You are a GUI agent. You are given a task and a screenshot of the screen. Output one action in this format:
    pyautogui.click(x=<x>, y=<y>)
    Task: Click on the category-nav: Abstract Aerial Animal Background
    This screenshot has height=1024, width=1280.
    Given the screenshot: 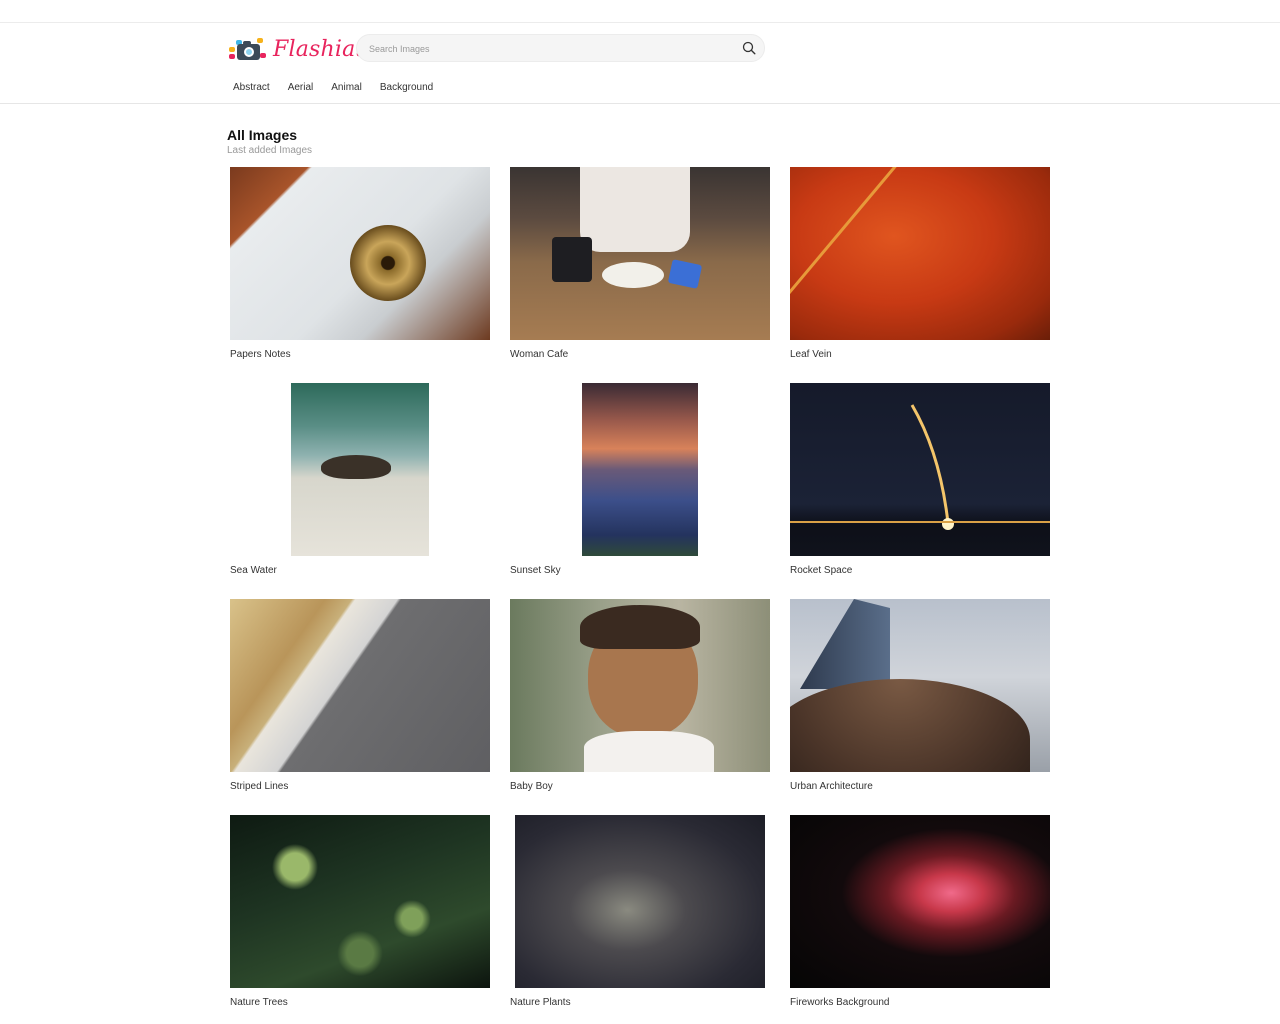 What is the action you would take?
    pyautogui.click(x=342, y=87)
    